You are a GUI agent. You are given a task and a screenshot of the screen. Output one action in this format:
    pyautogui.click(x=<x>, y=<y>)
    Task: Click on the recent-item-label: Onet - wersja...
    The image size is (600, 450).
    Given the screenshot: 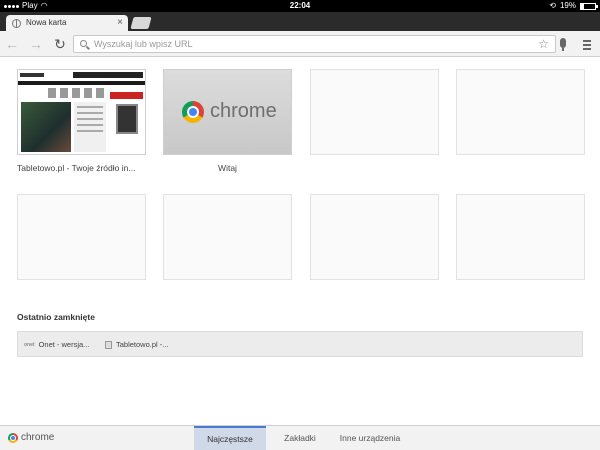 What is the action you would take?
    pyautogui.click(x=64, y=344)
    